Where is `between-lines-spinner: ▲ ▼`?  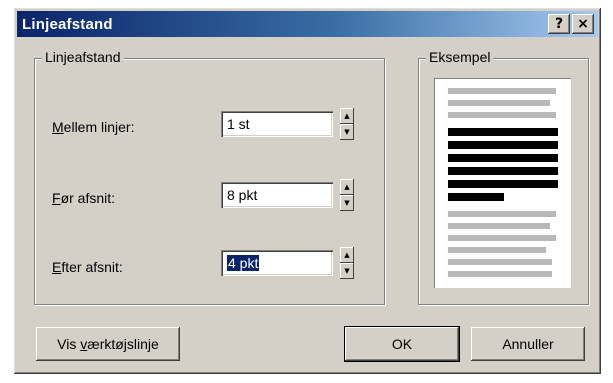 between-lines-spinner: ▲ ▼ is located at coordinates (347, 124).